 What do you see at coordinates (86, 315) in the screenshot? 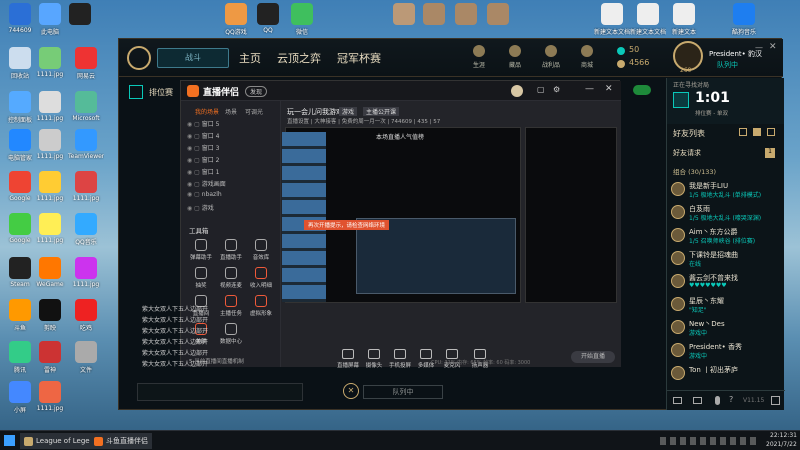
I see `desktop-icon: 吃鸡` at bounding box center [86, 315].